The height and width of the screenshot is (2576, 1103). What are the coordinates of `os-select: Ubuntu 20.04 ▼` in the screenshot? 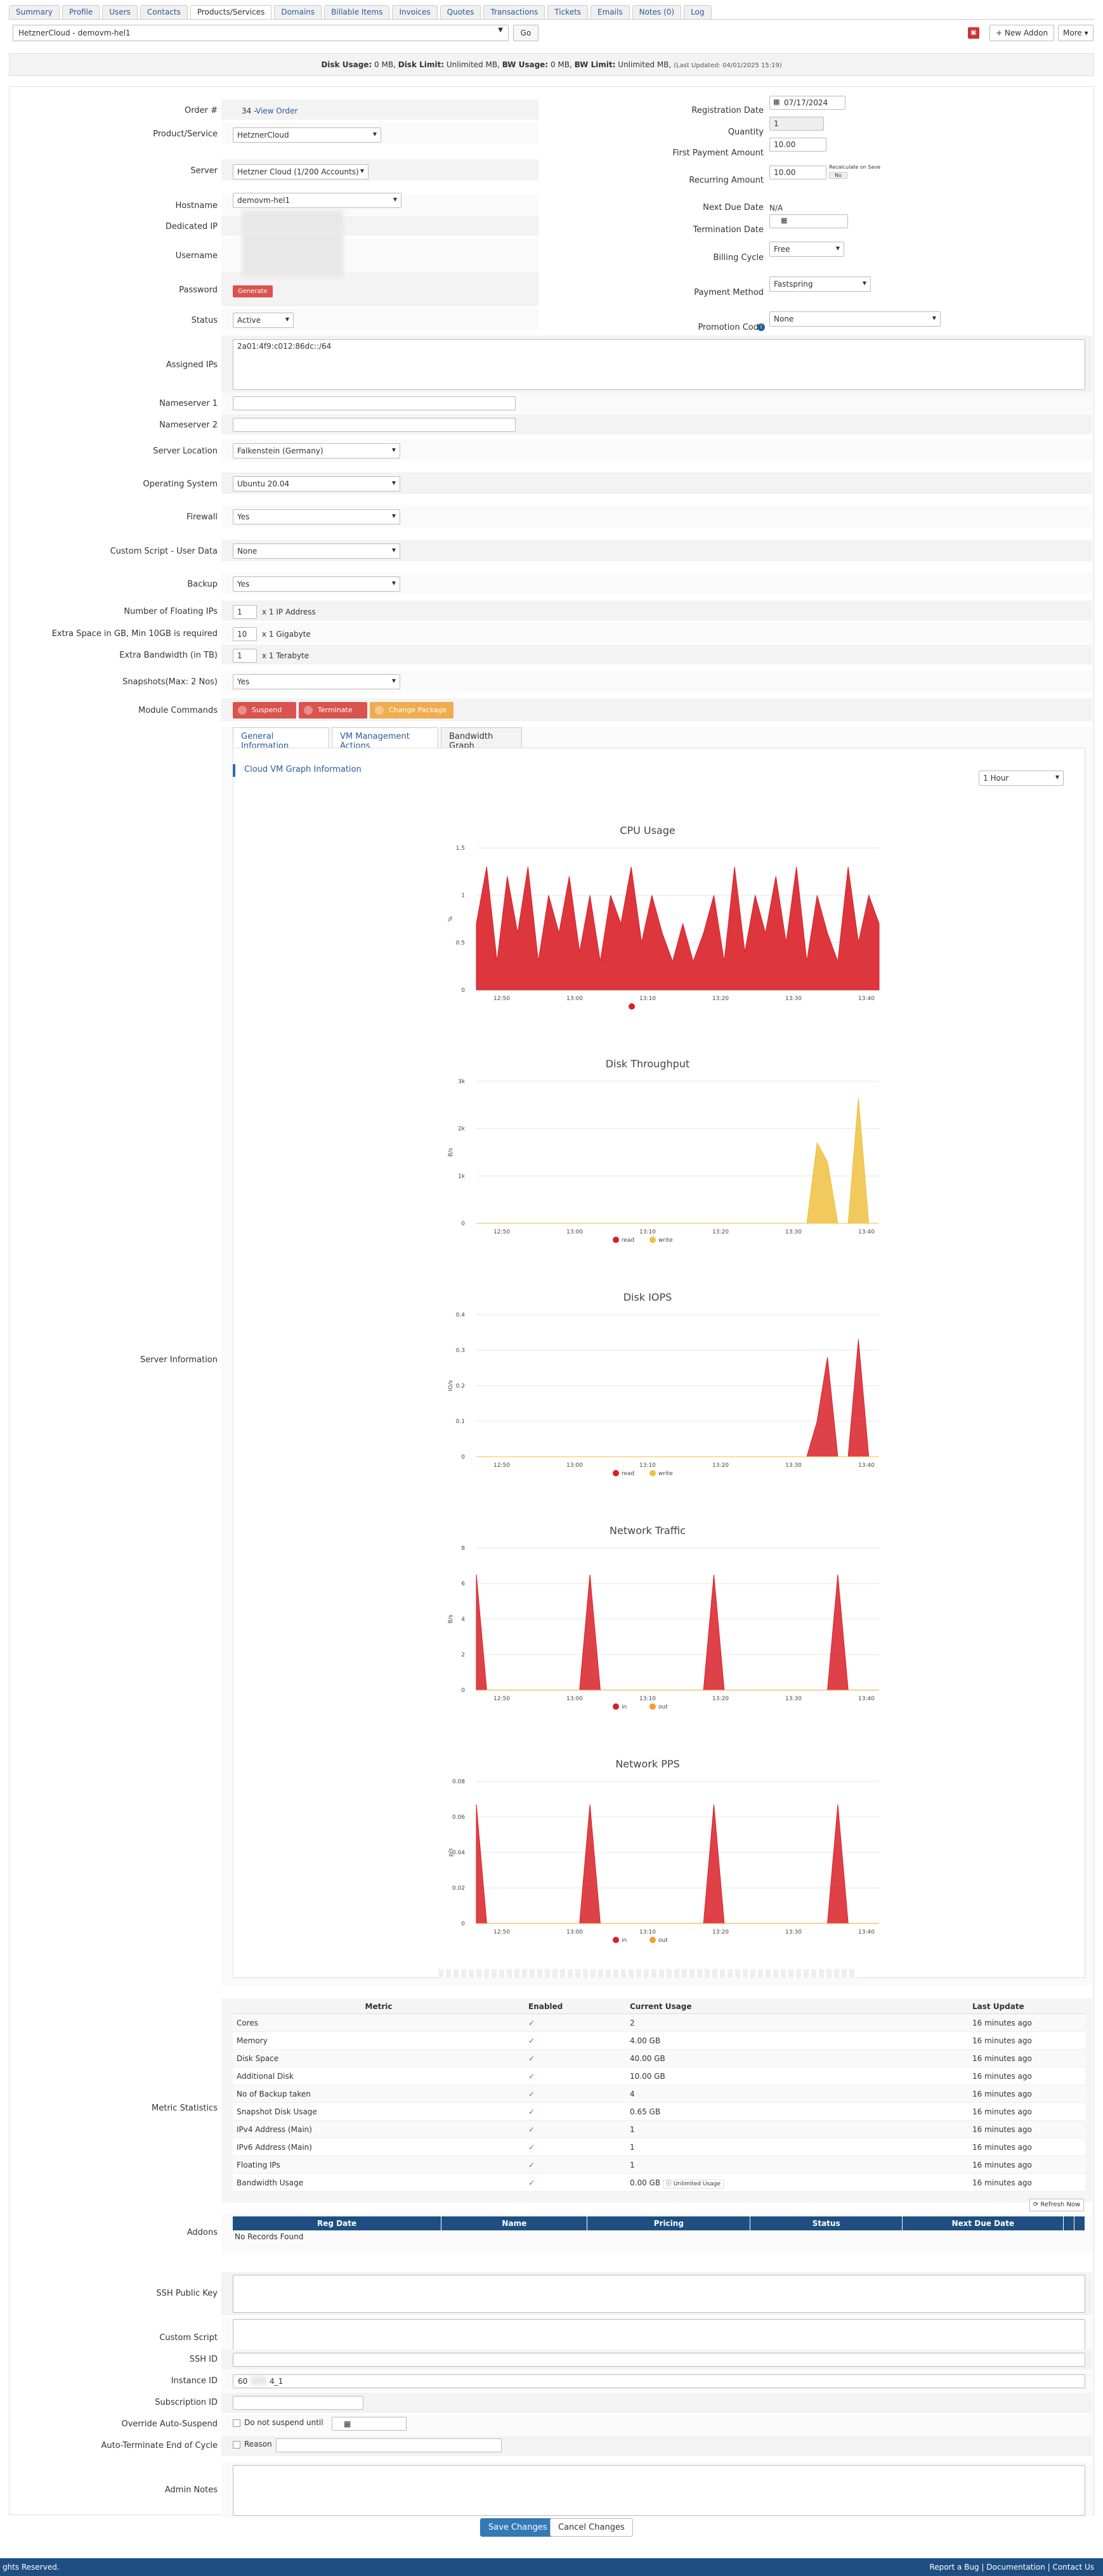 It's located at (316, 484).